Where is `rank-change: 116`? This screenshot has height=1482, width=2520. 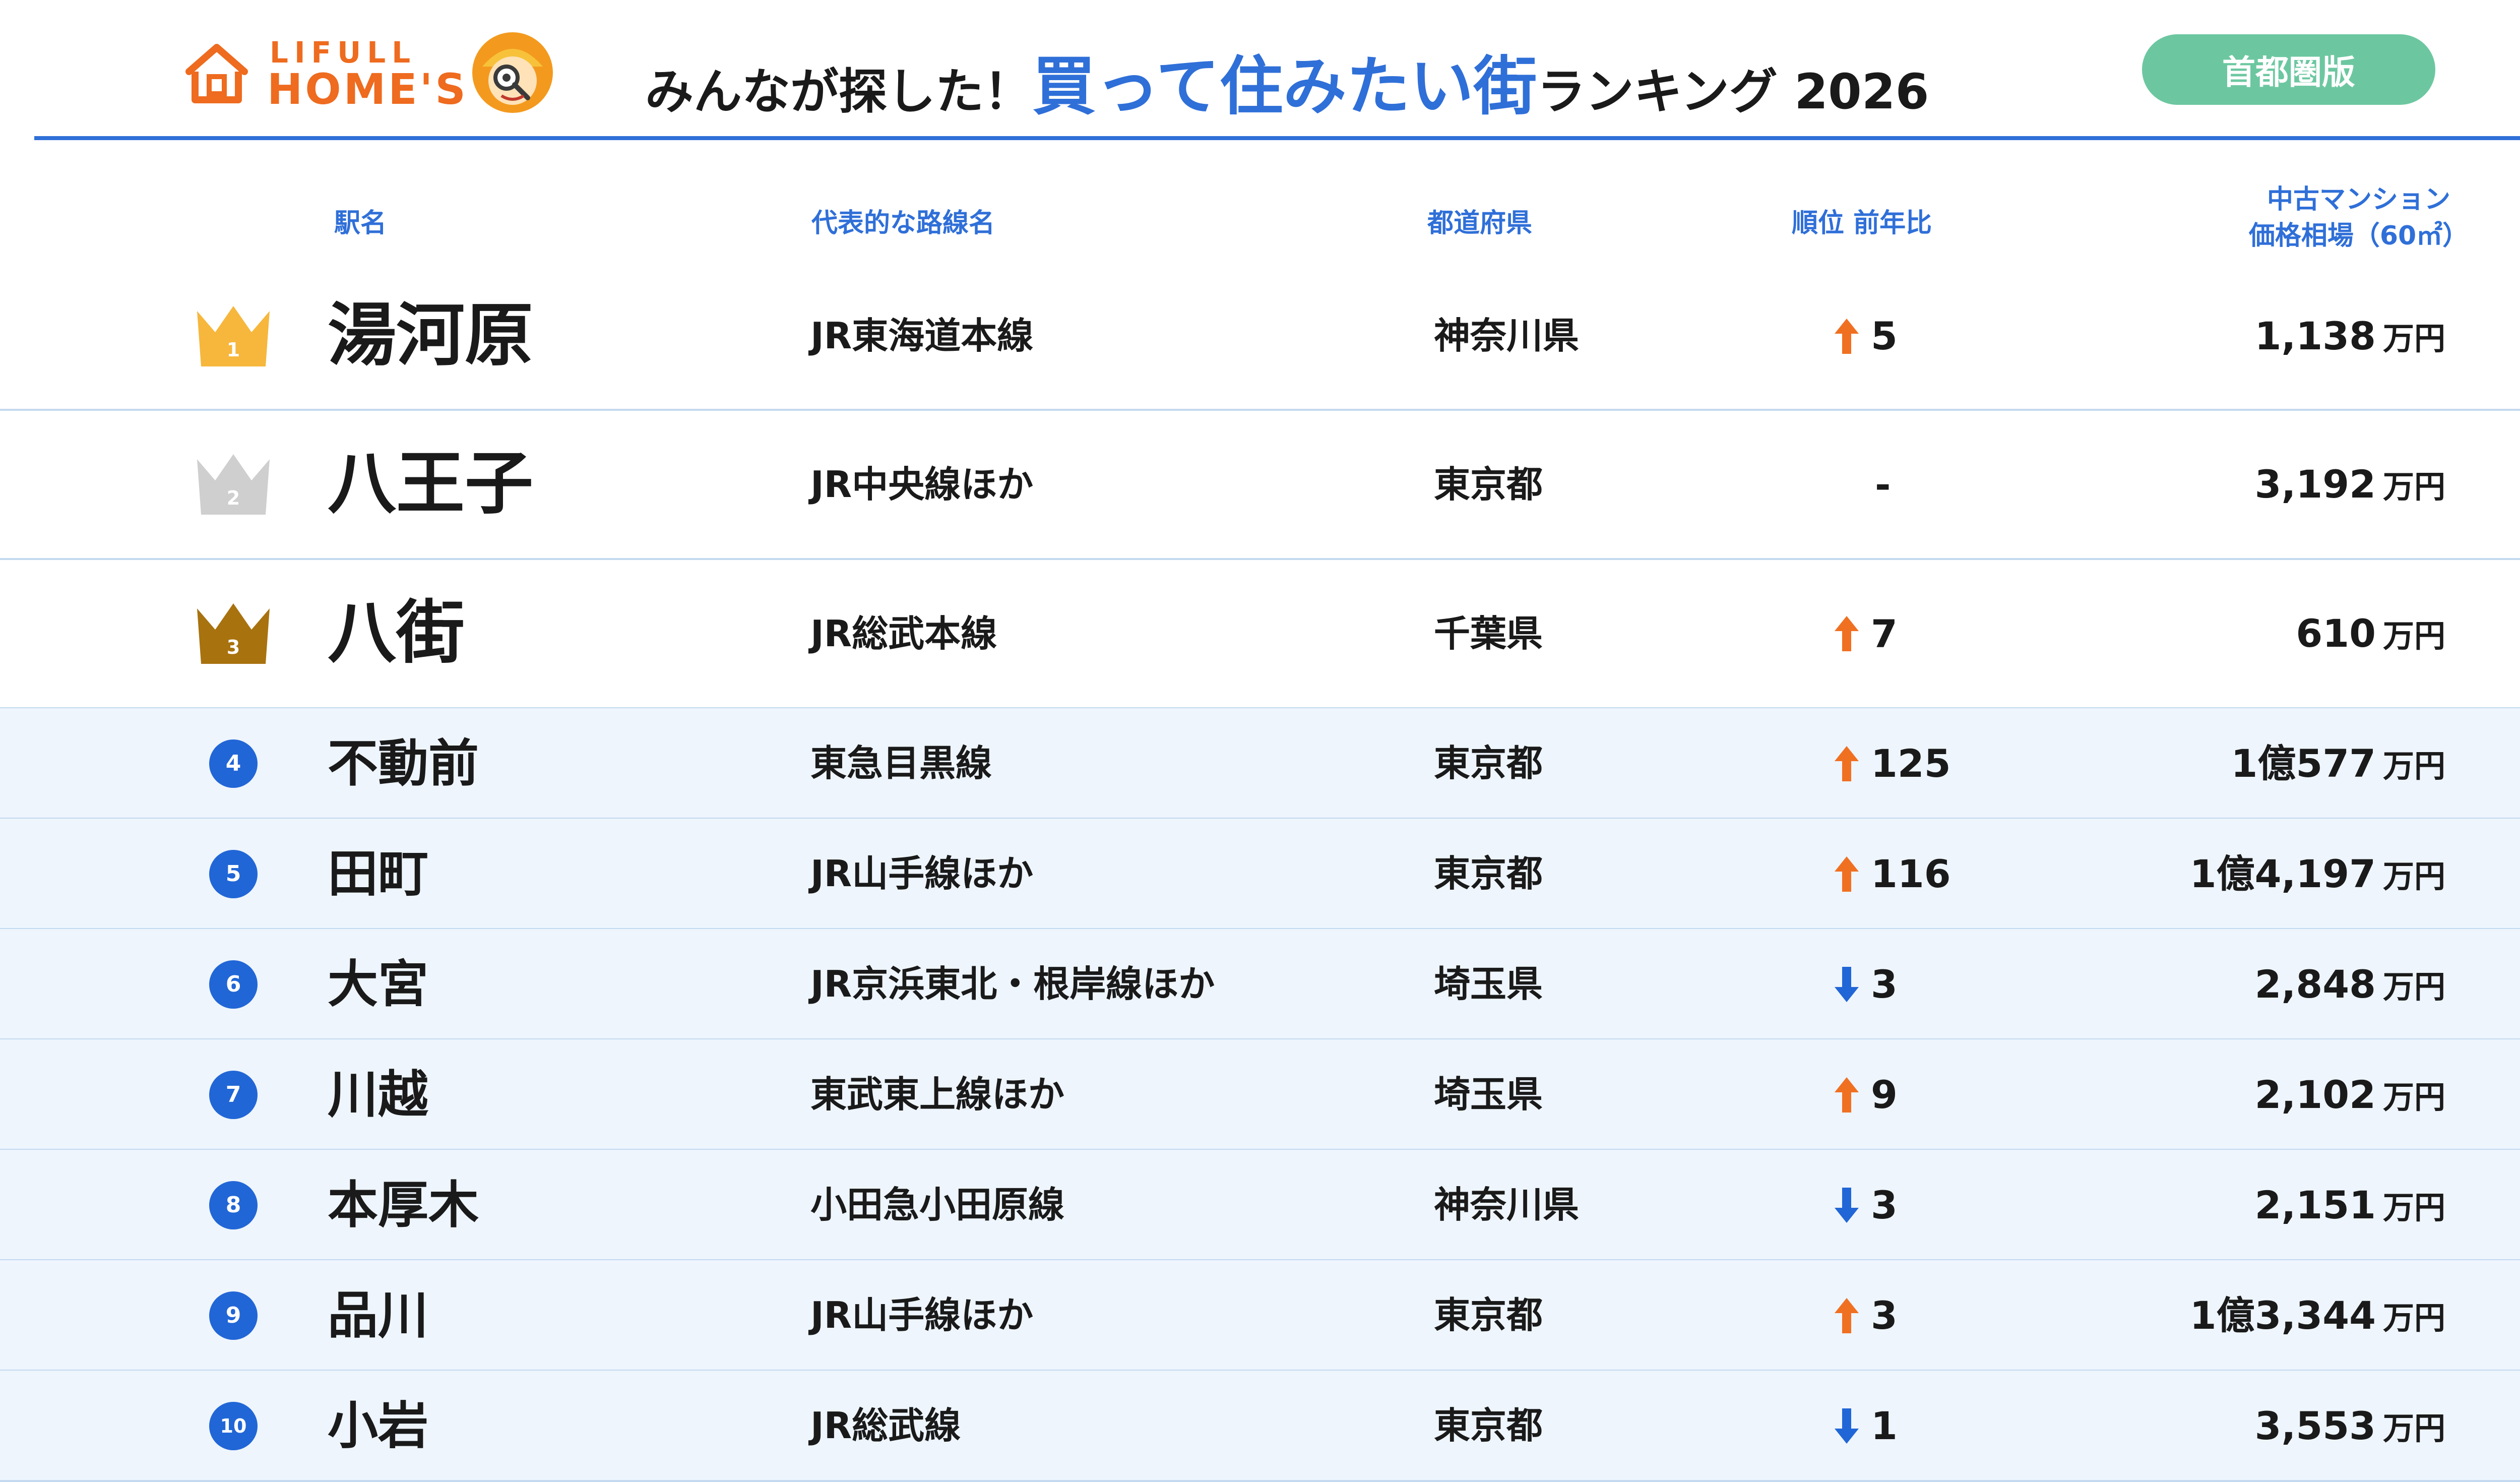
rank-change: 116 is located at coordinates (1893, 874).